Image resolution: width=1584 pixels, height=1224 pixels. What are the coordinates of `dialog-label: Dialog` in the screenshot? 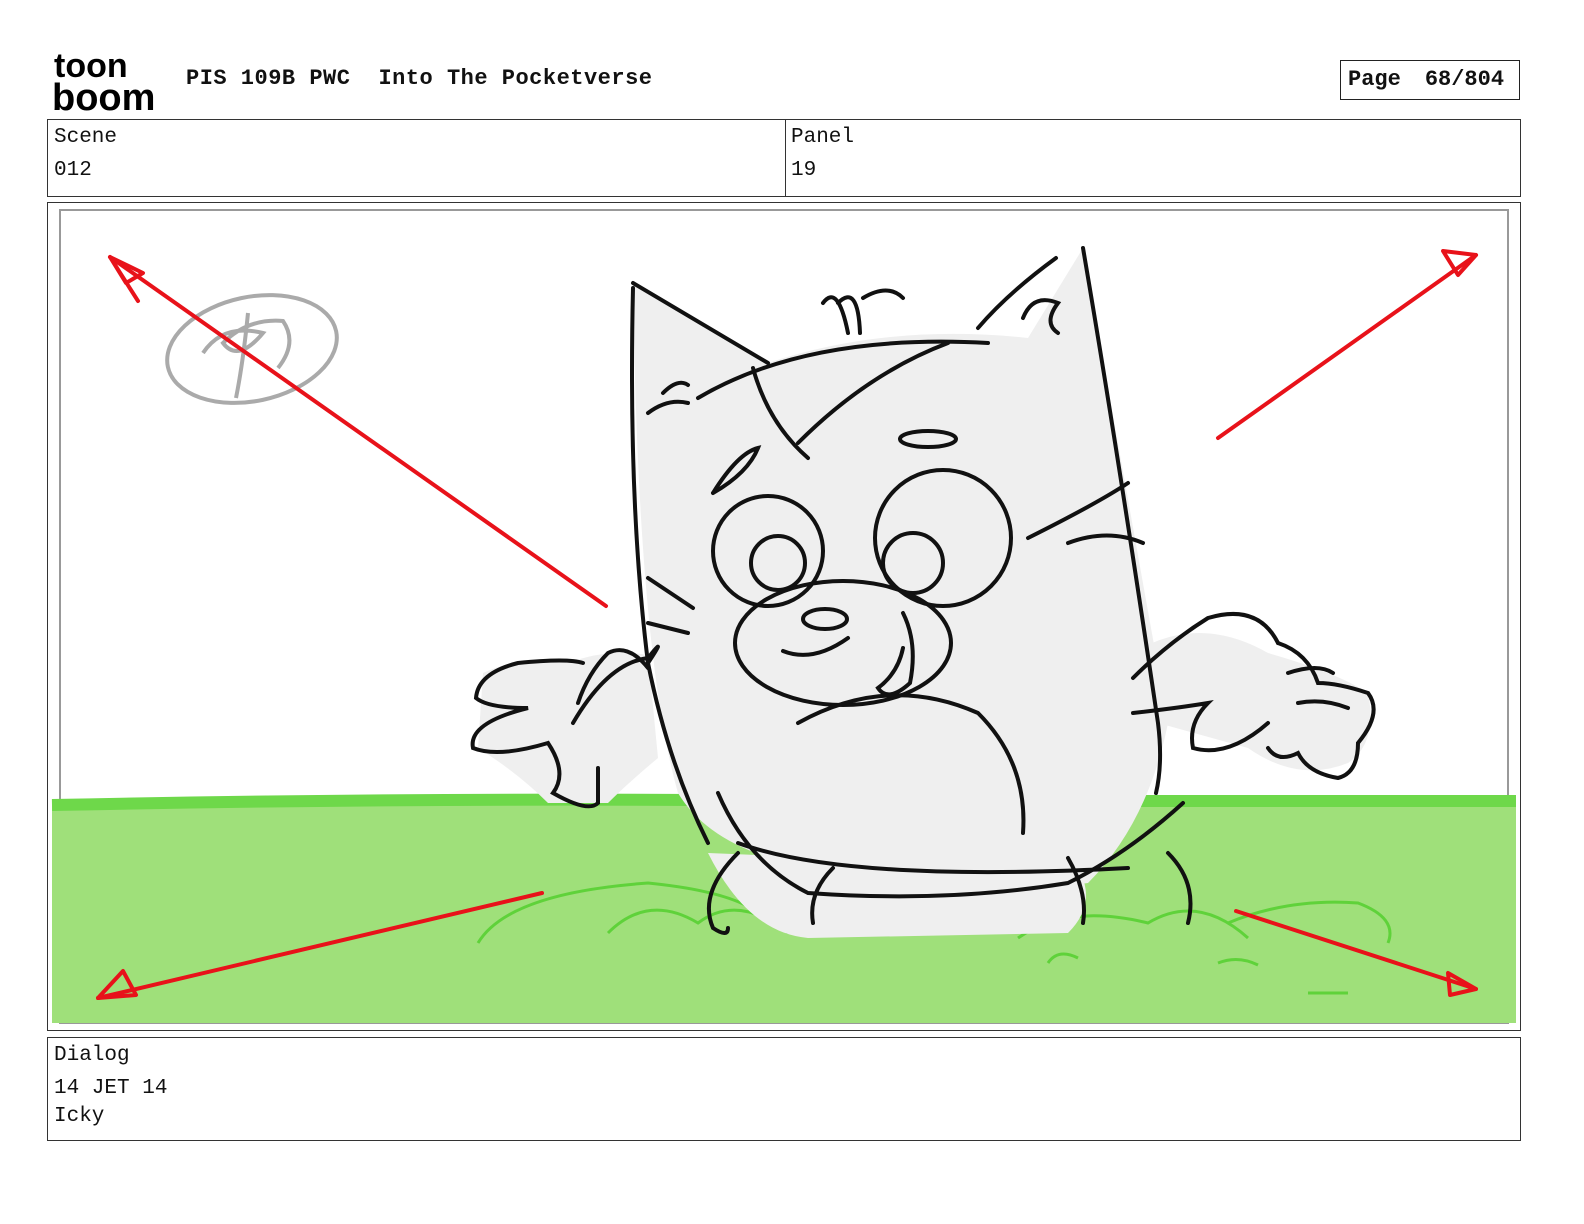 It's located at (92, 1055).